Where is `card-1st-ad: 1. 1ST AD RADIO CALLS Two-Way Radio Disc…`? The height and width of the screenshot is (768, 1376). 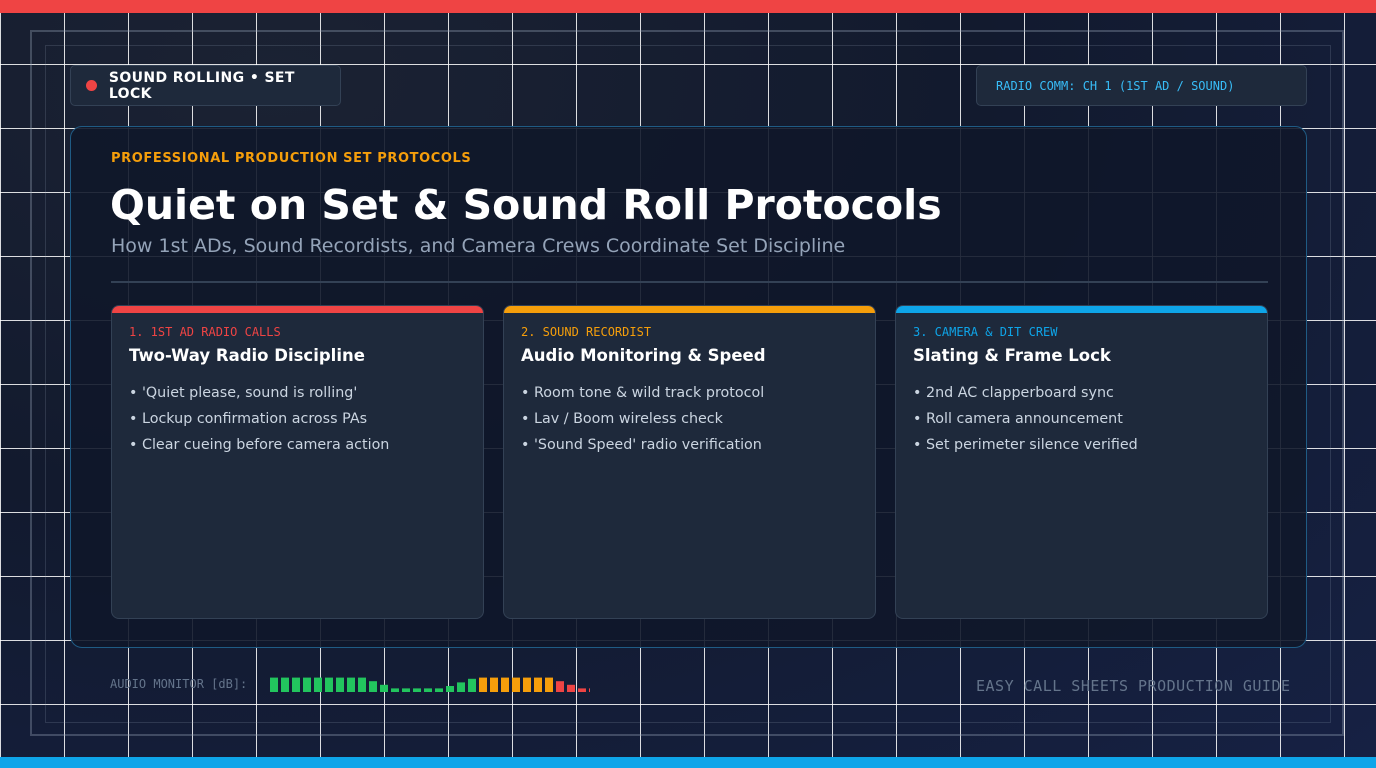
card-1st-ad: 1. 1ST AD RADIO CALLS Two-Way Radio Disc… is located at coordinates (297, 462).